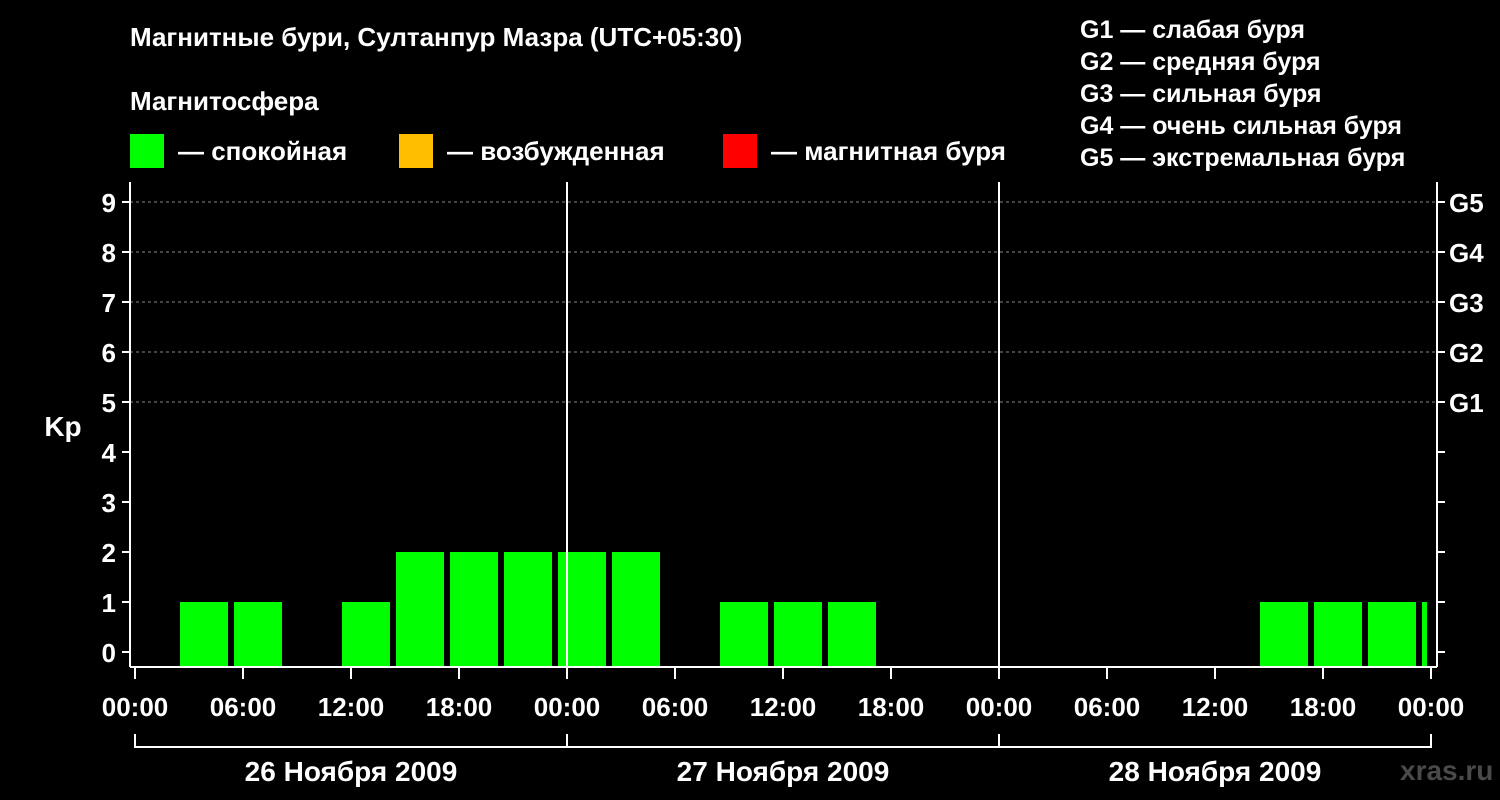  Describe the element at coordinates (351, 707) in the screenshot. I see `x-tick-label-2: 12:00` at that location.